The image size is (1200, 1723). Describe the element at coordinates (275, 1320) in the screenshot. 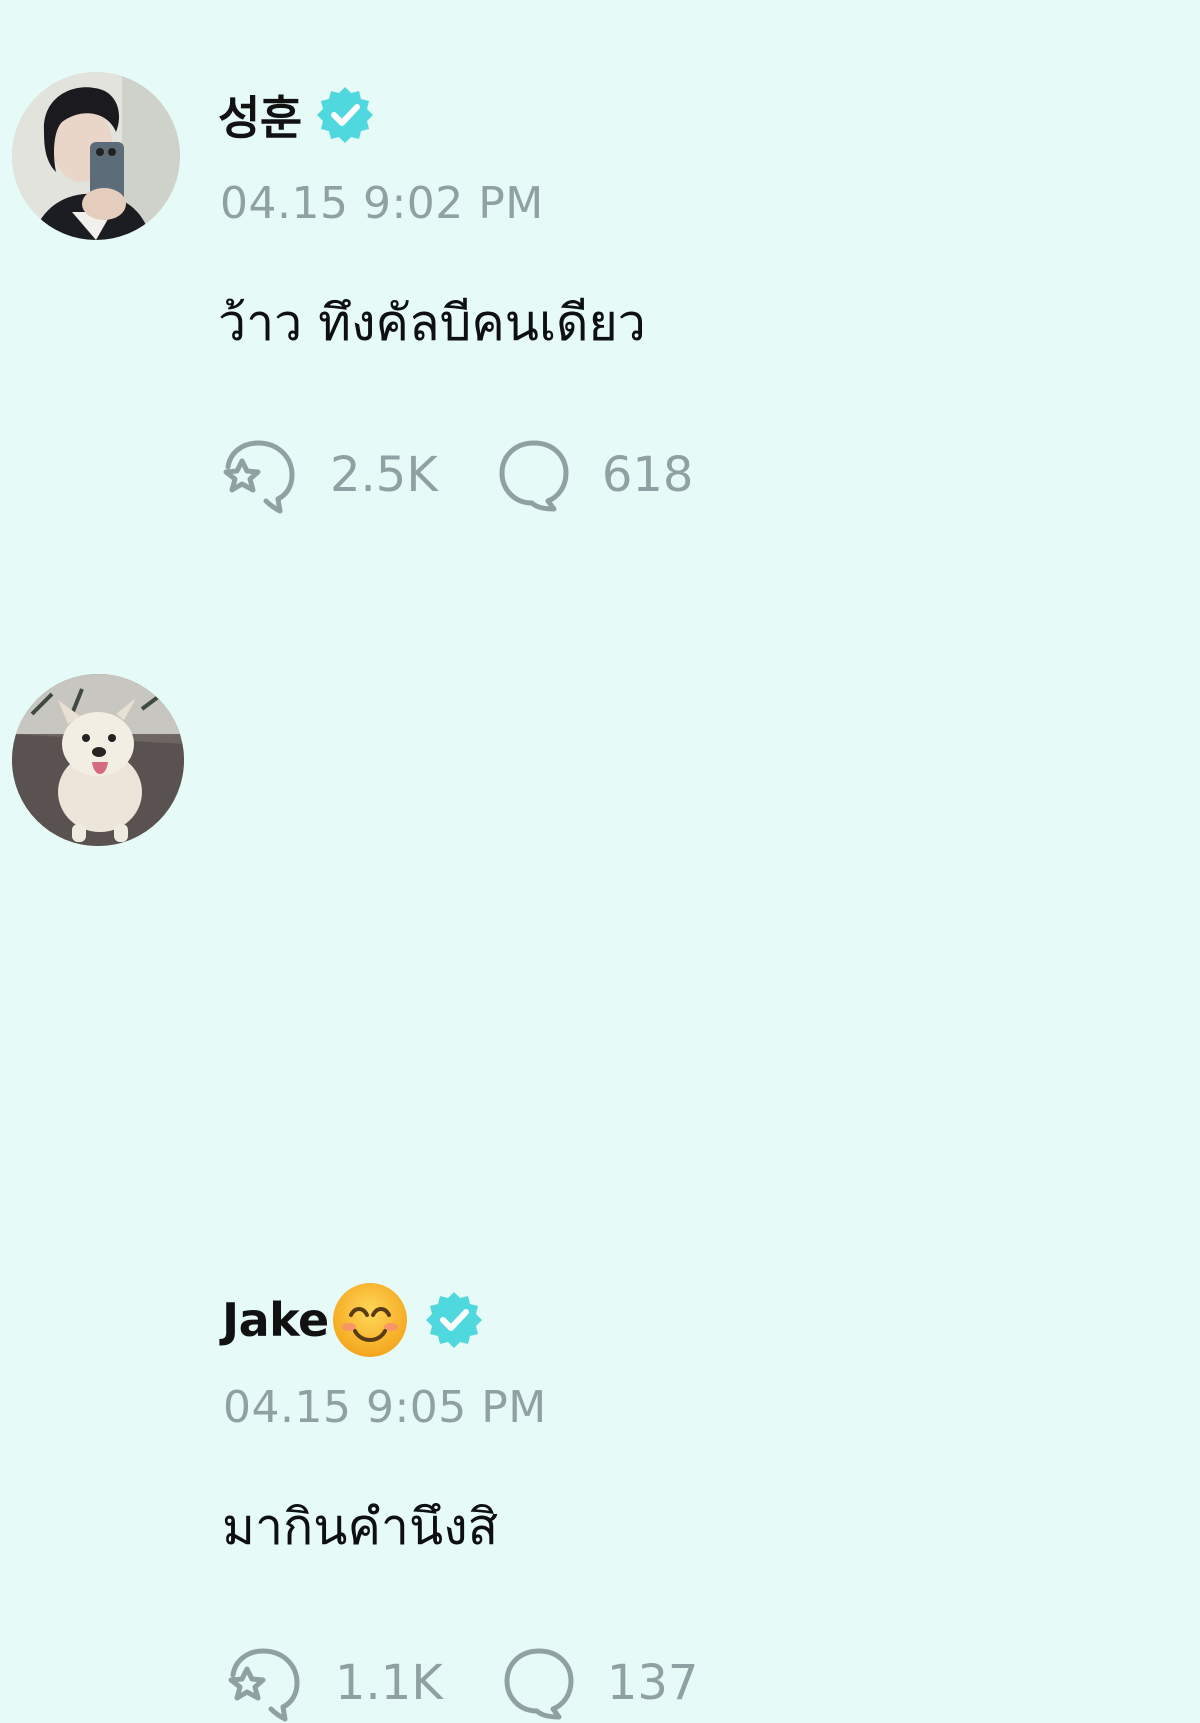

I see `author-name: Jake` at that location.